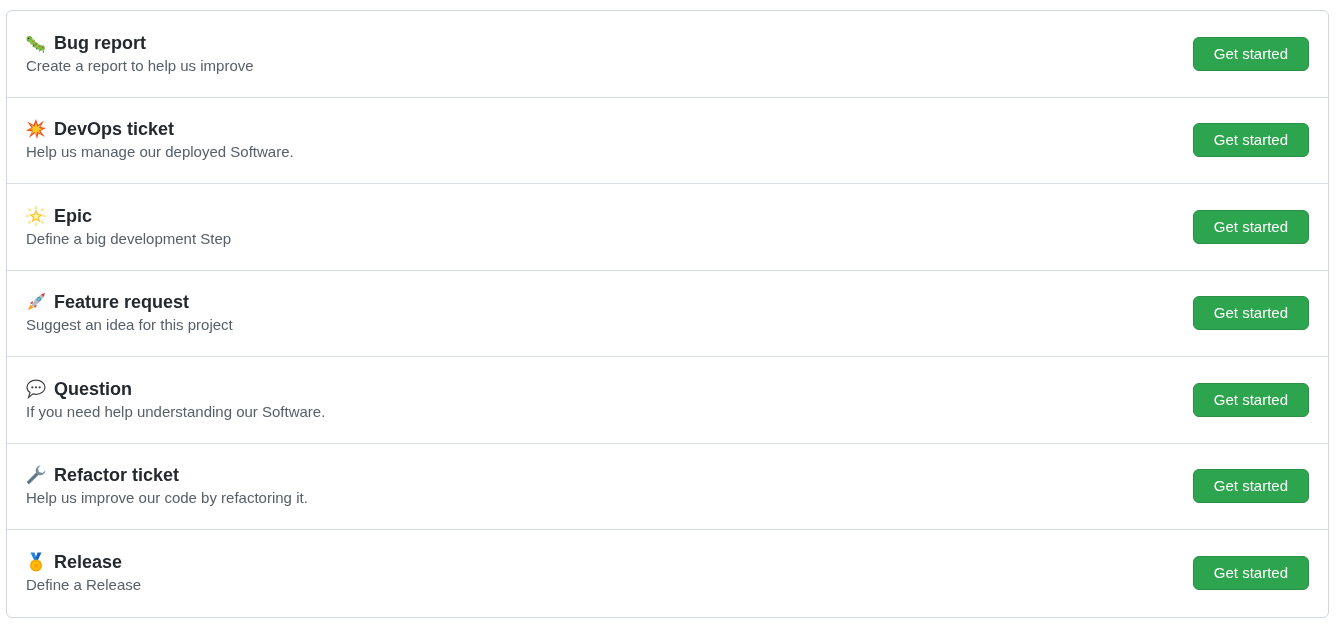  I want to click on template-description: Suggest an idea for this project, so click(129, 325).